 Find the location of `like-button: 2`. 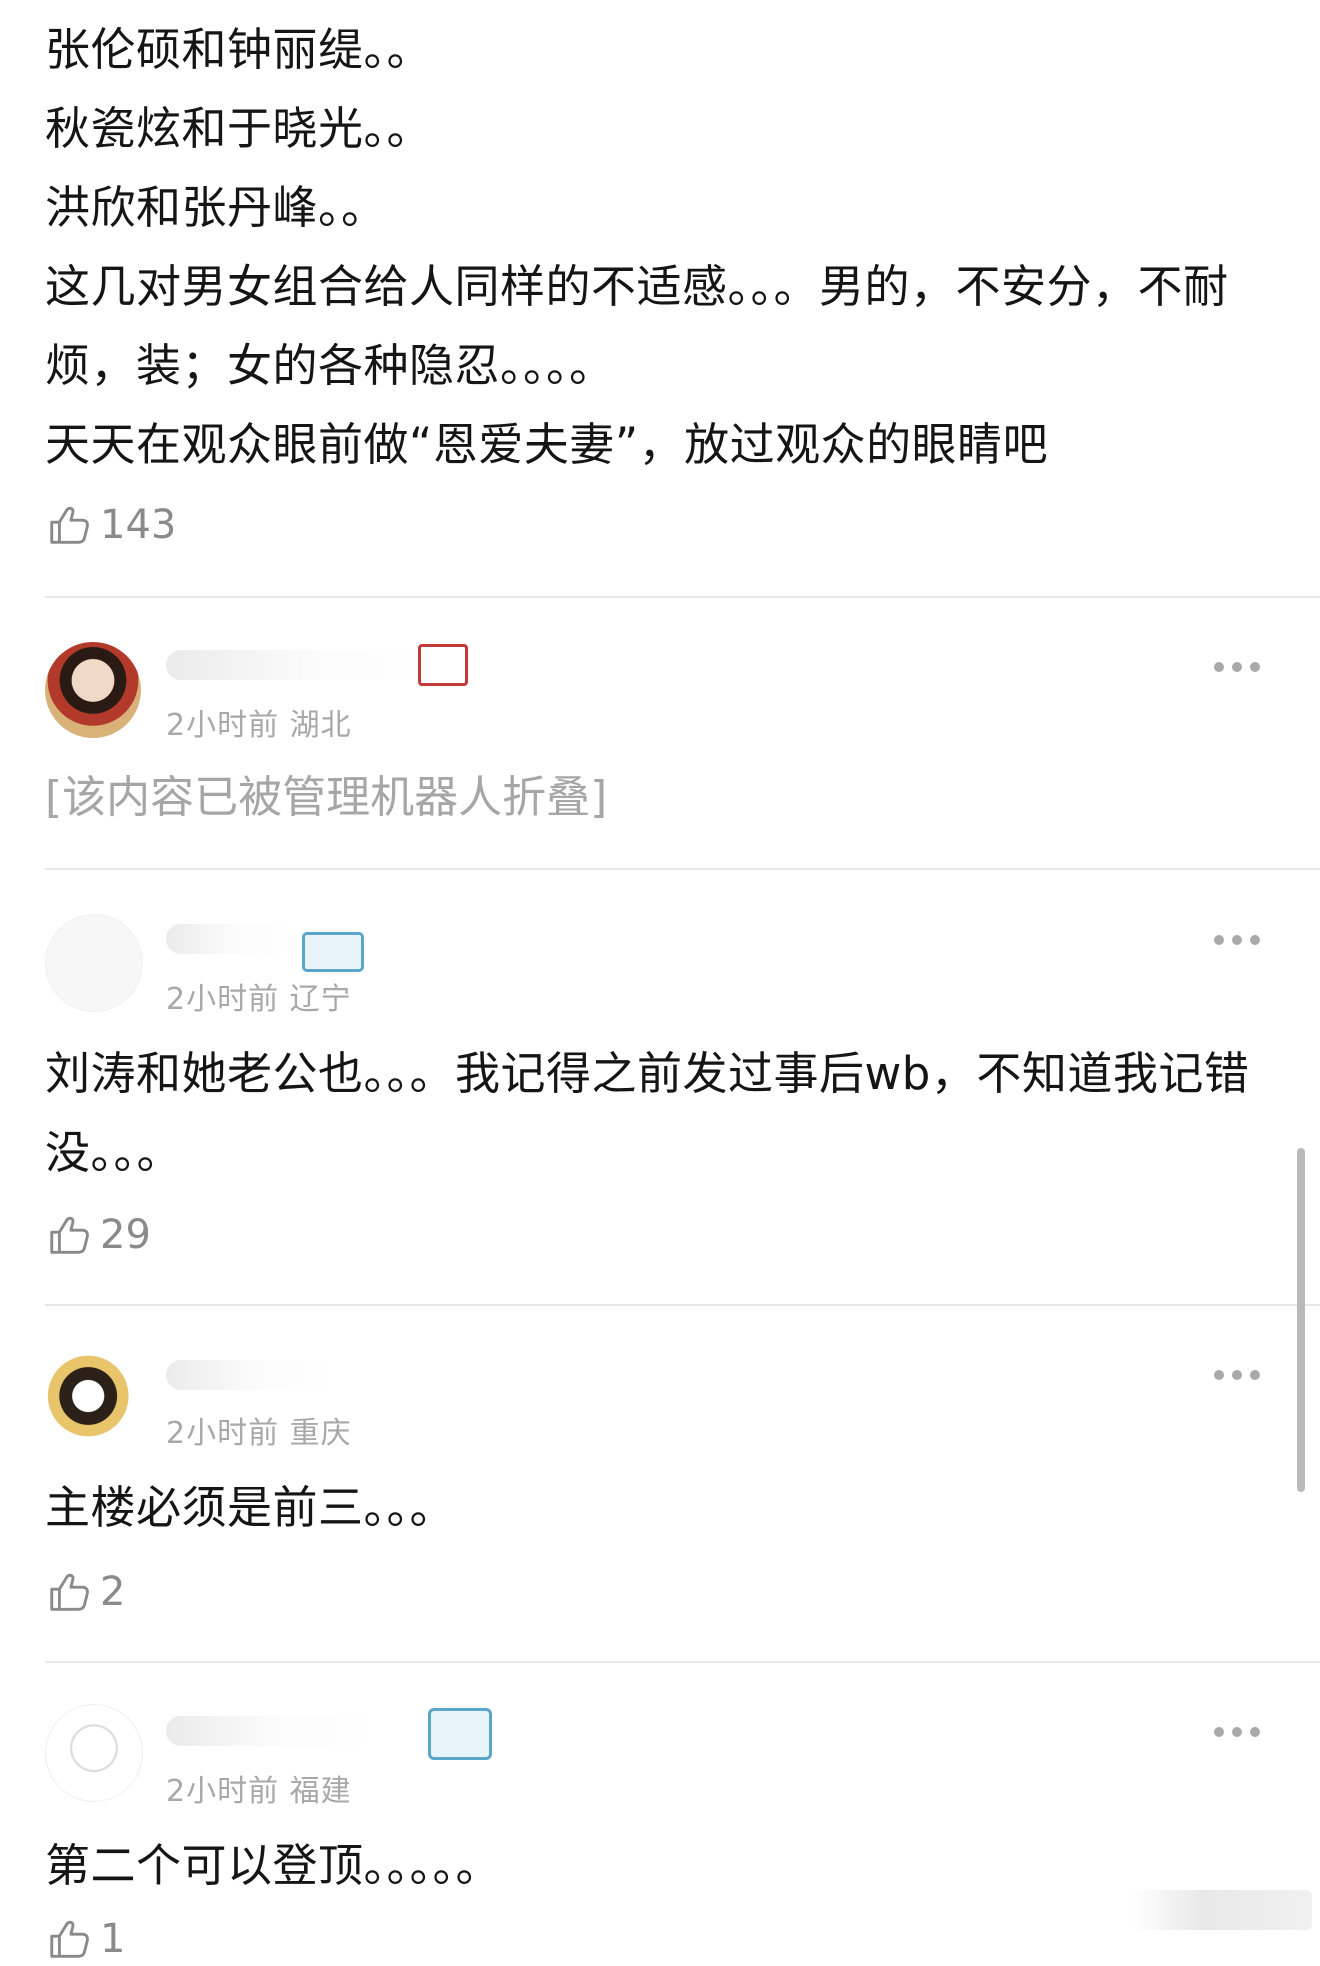

like-button: 2 is located at coordinates (85, 1592).